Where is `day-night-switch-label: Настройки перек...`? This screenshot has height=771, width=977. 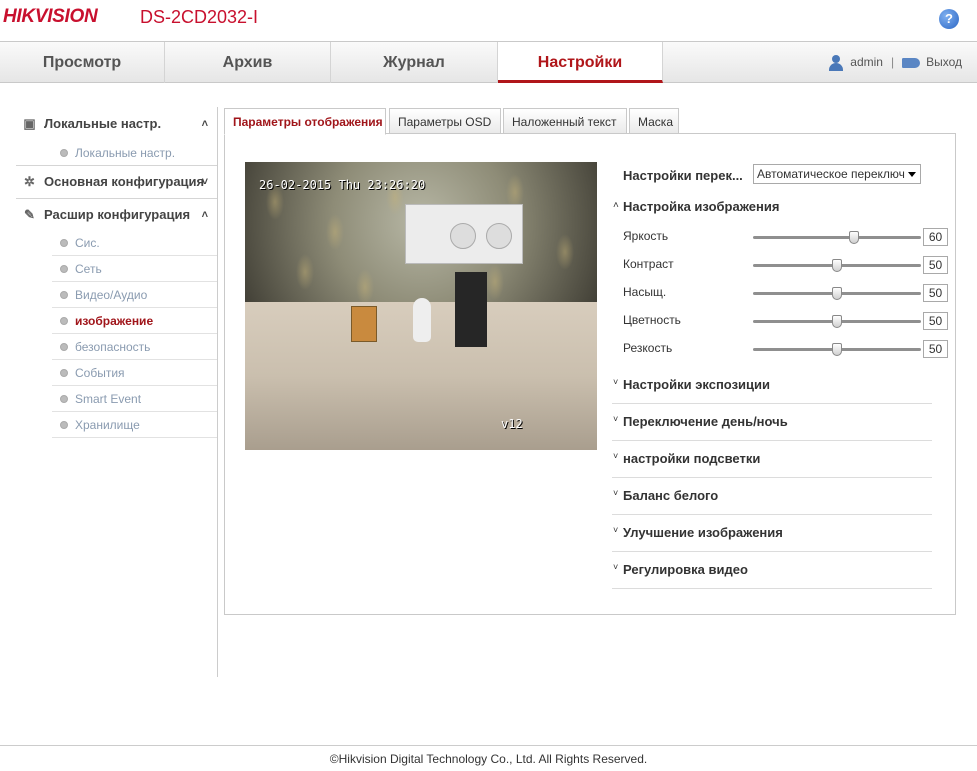 day-night-switch-label: Настройки перек... is located at coordinates (683, 175).